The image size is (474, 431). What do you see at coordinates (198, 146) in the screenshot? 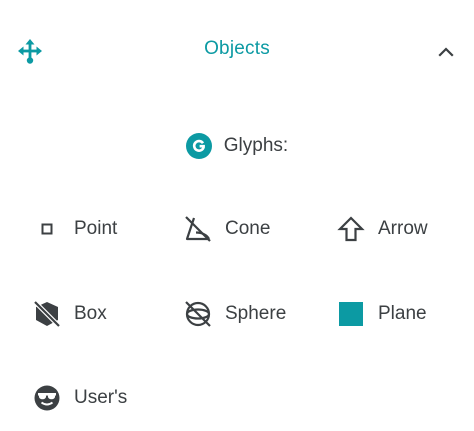
I see `glyph-g-icon` at bounding box center [198, 146].